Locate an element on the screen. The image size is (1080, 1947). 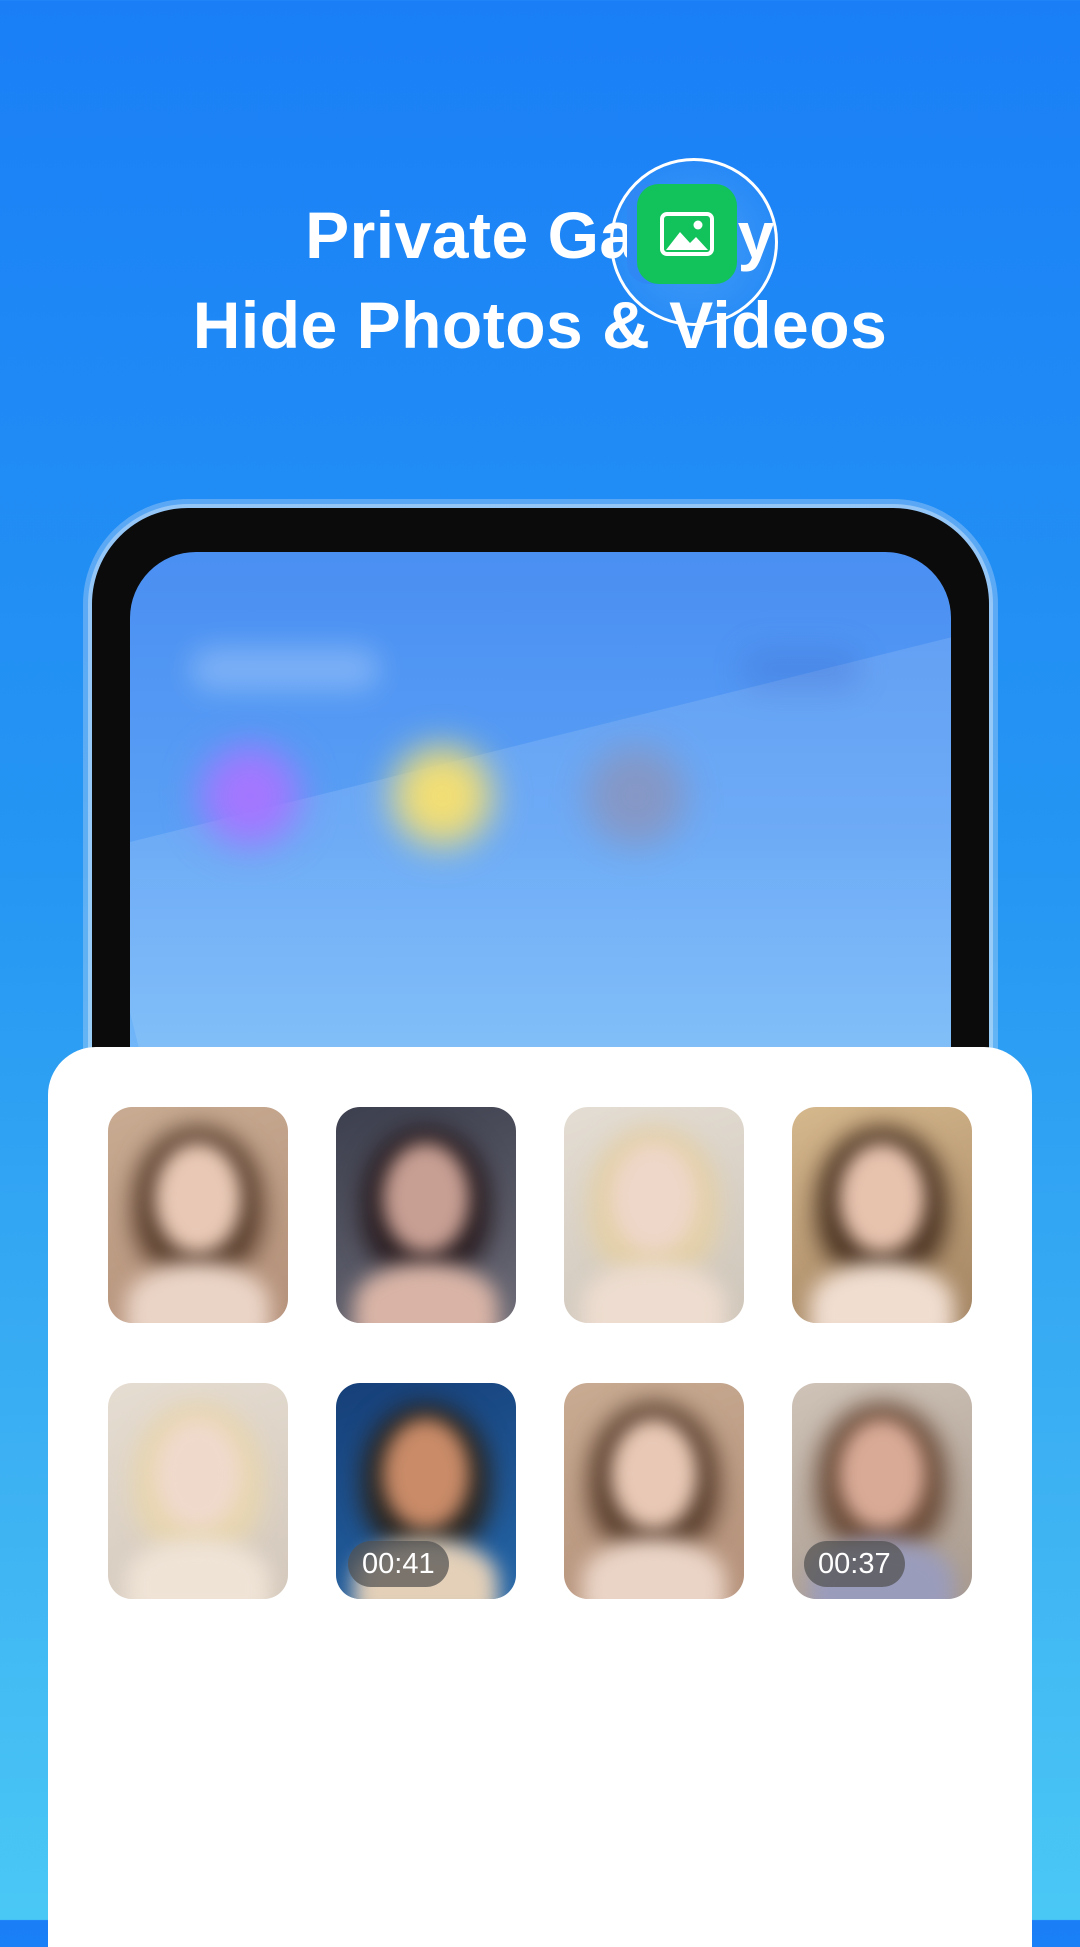
gallery-app-icon is located at coordinates (687, 234).